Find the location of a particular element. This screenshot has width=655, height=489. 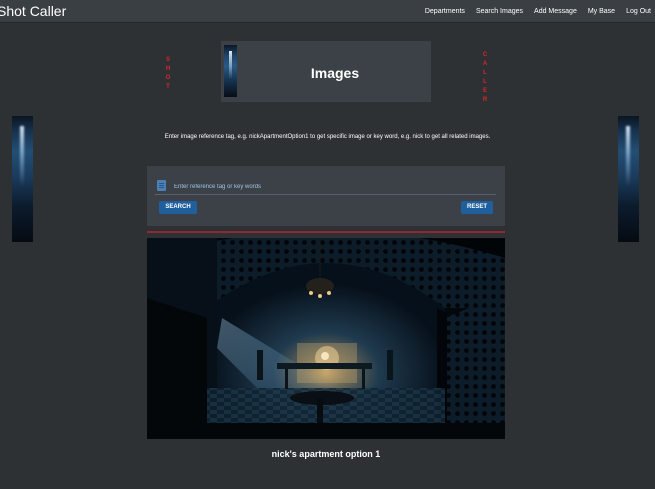

right-decorative-image is located at coordinates (628, 179).